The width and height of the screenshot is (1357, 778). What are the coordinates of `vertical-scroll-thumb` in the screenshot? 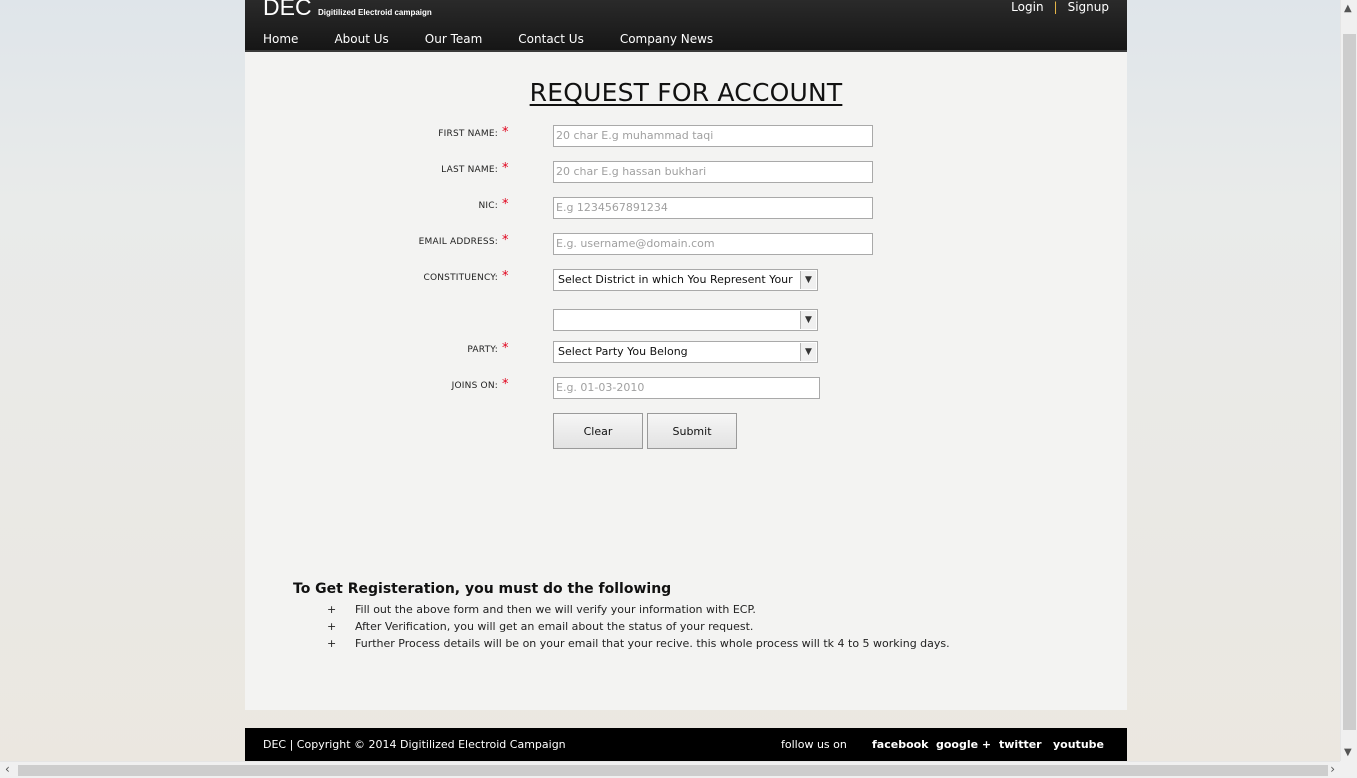 It's located at (1349, 382).